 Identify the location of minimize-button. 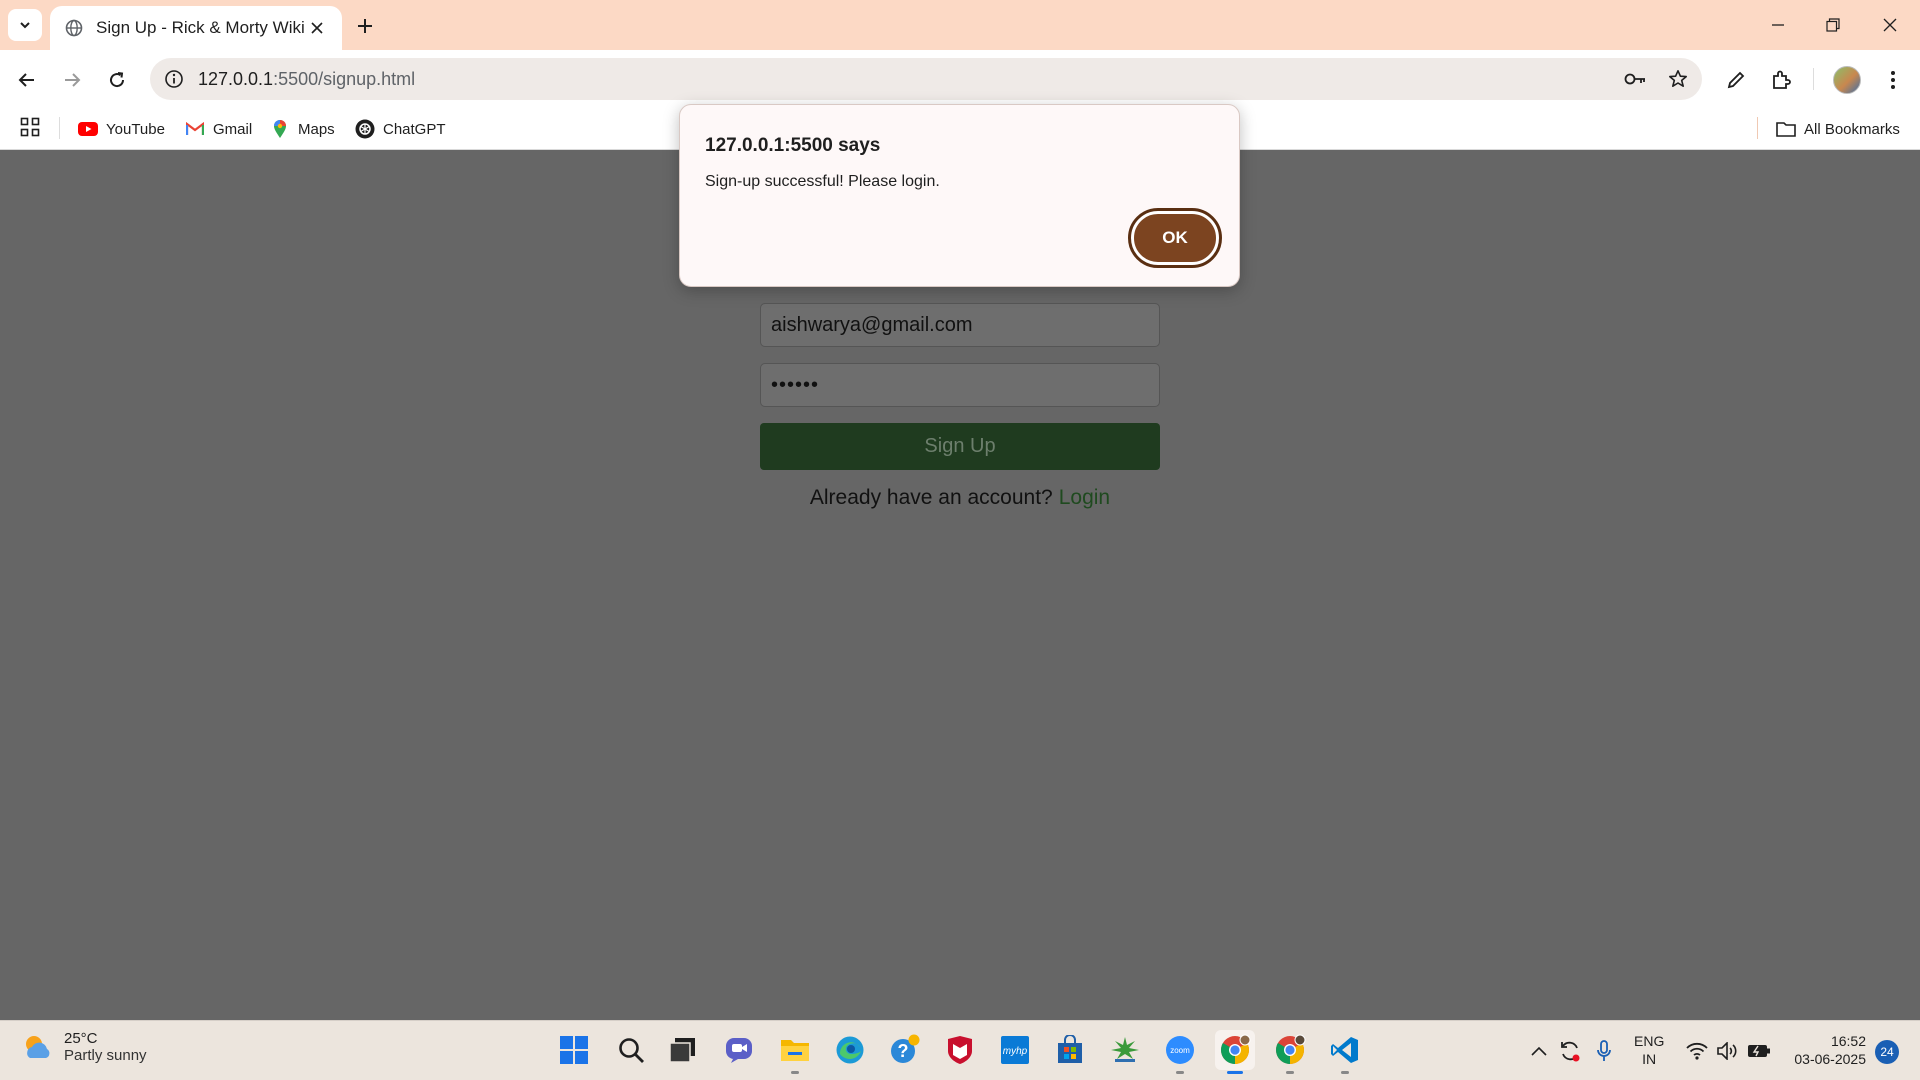
(1778, 25).